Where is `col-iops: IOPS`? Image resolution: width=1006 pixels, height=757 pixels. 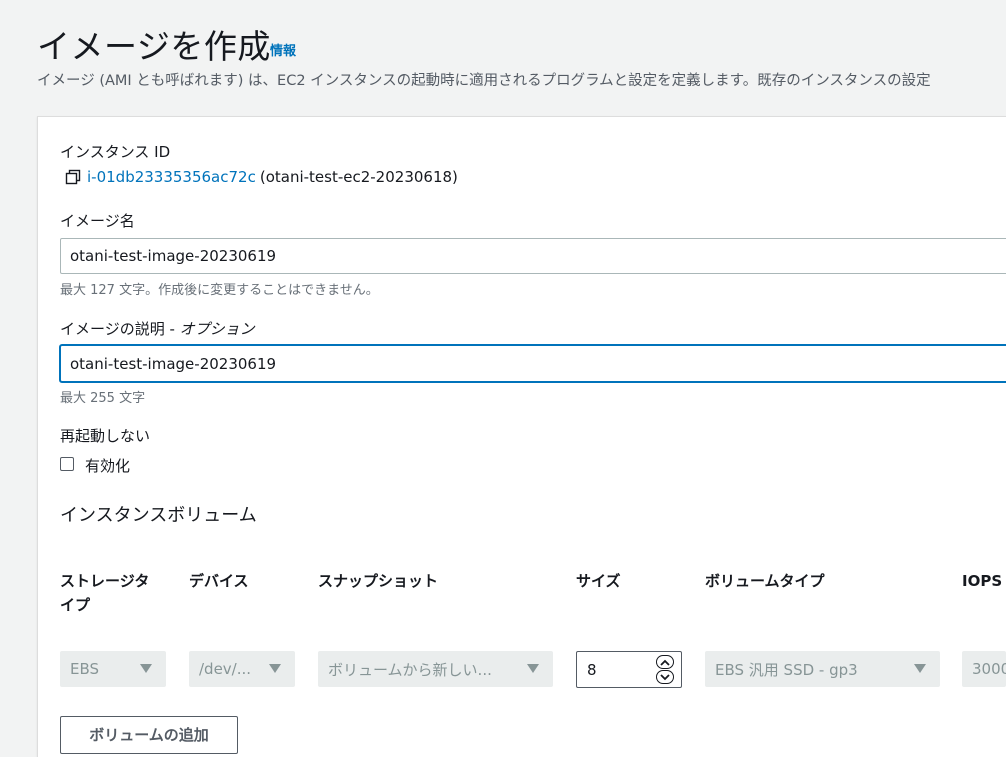
col-iops: IOPS is located at coordinates (982, 581).